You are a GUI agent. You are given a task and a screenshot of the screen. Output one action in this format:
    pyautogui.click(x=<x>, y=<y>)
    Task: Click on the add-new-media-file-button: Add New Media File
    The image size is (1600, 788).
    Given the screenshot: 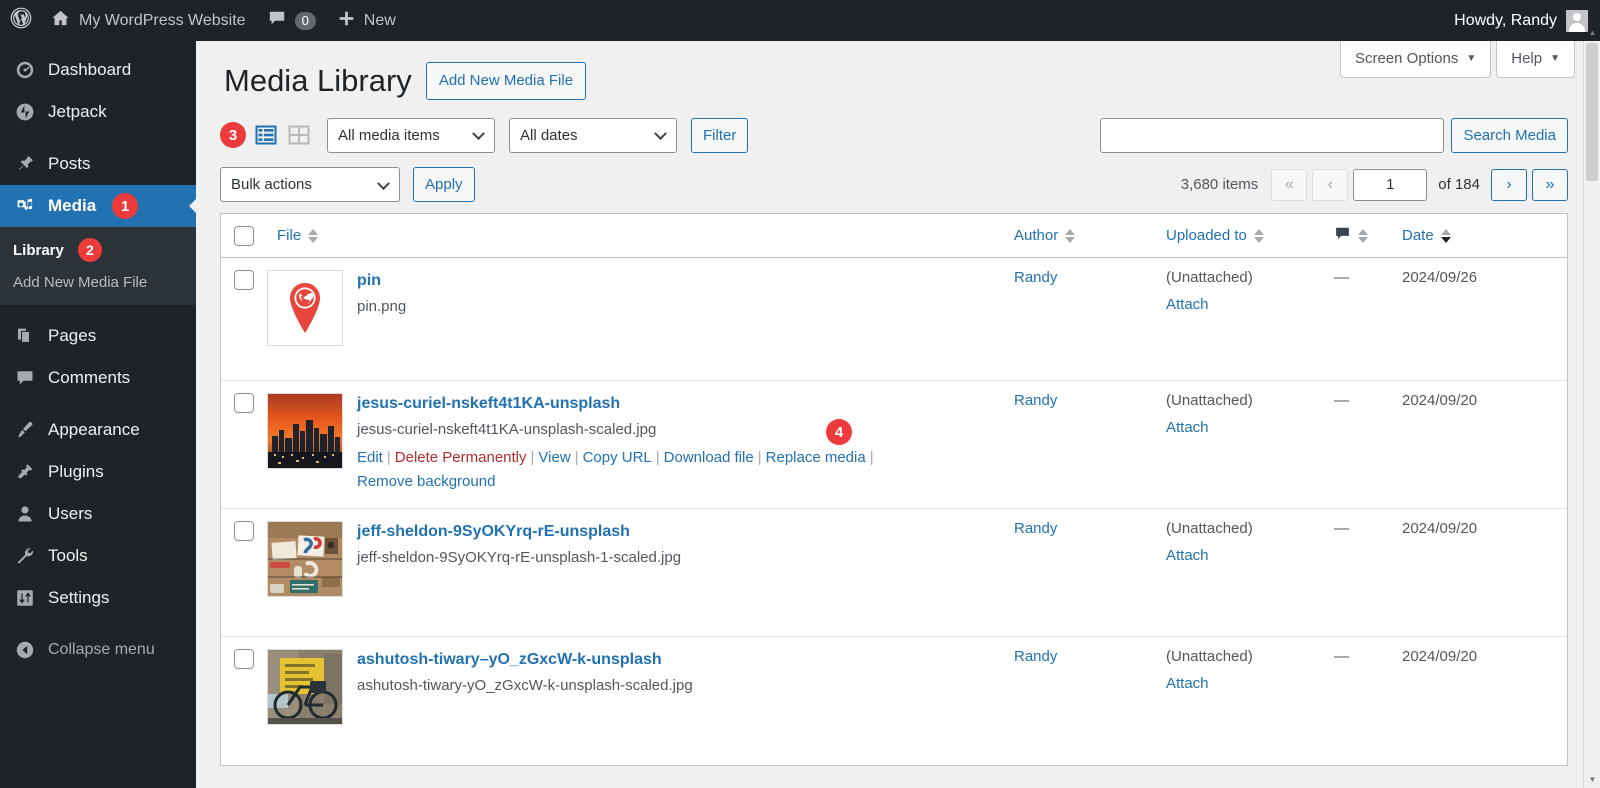 What is the action you would take?
    pyautogui.click(x=506, y=81)
    